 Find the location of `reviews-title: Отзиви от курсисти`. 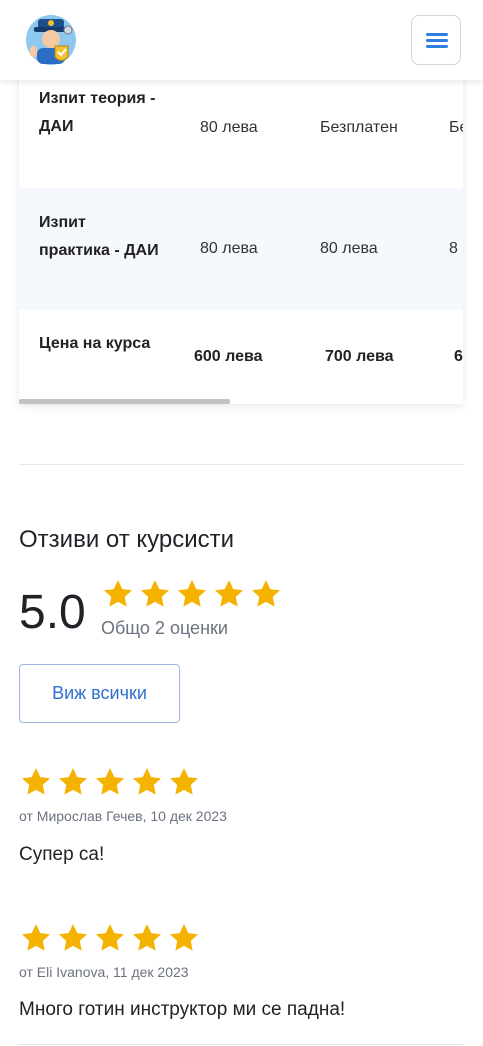

reviews-title: Отзиви от курсисти is located at coordinates (127, 539).